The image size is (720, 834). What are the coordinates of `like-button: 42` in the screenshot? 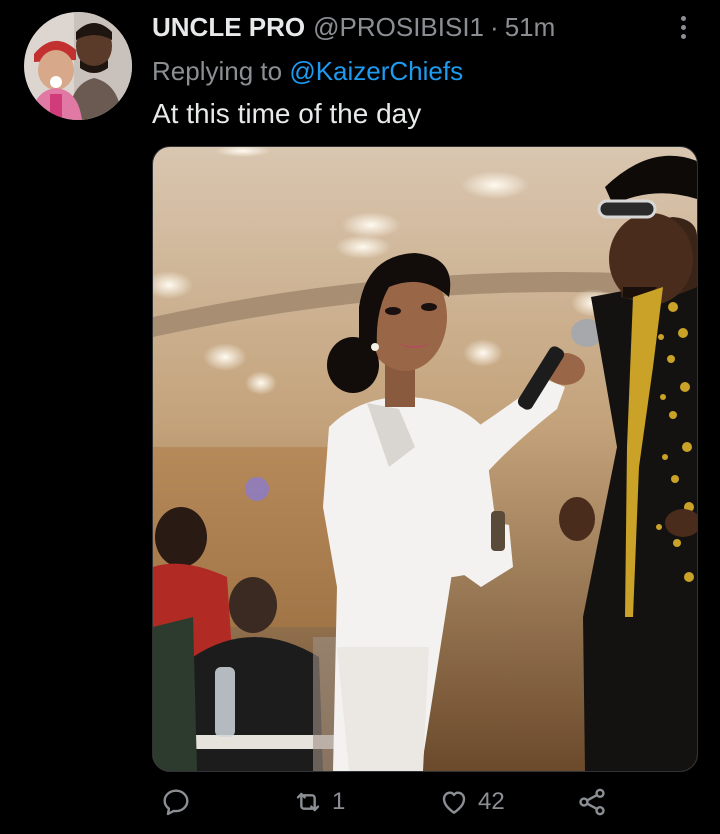 It's located at (471, 802).